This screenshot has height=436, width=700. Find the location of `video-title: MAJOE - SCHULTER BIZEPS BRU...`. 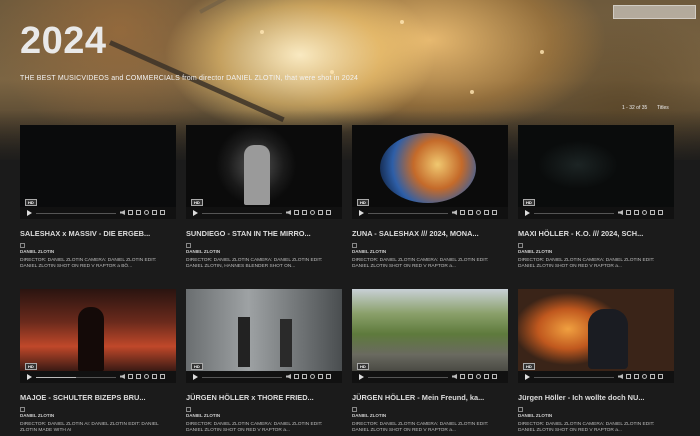

video-title: MAJOE - SCHULTER BIZEPS BRU... is located at coordinates (98, 397).